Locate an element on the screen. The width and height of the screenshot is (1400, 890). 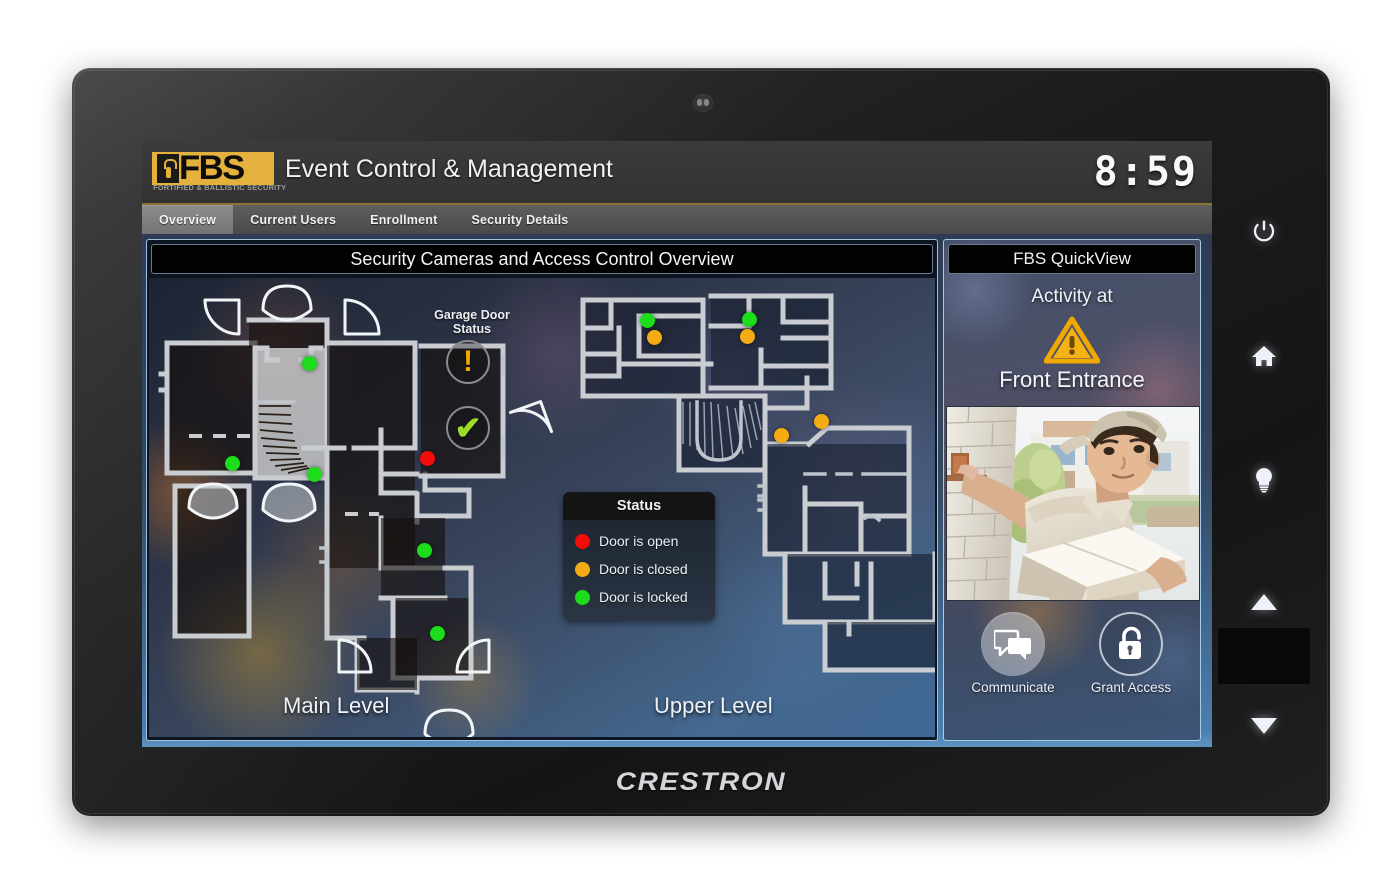
tab-security-details: Security Details is located at coordinates (519, 219).